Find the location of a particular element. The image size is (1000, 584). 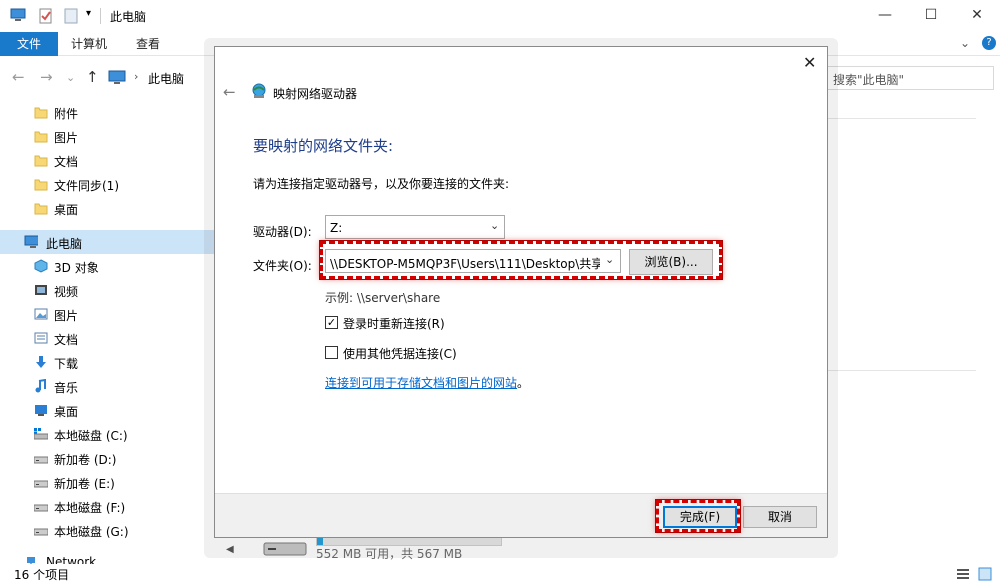

details-view-icon is located at coordinates (963, 574).